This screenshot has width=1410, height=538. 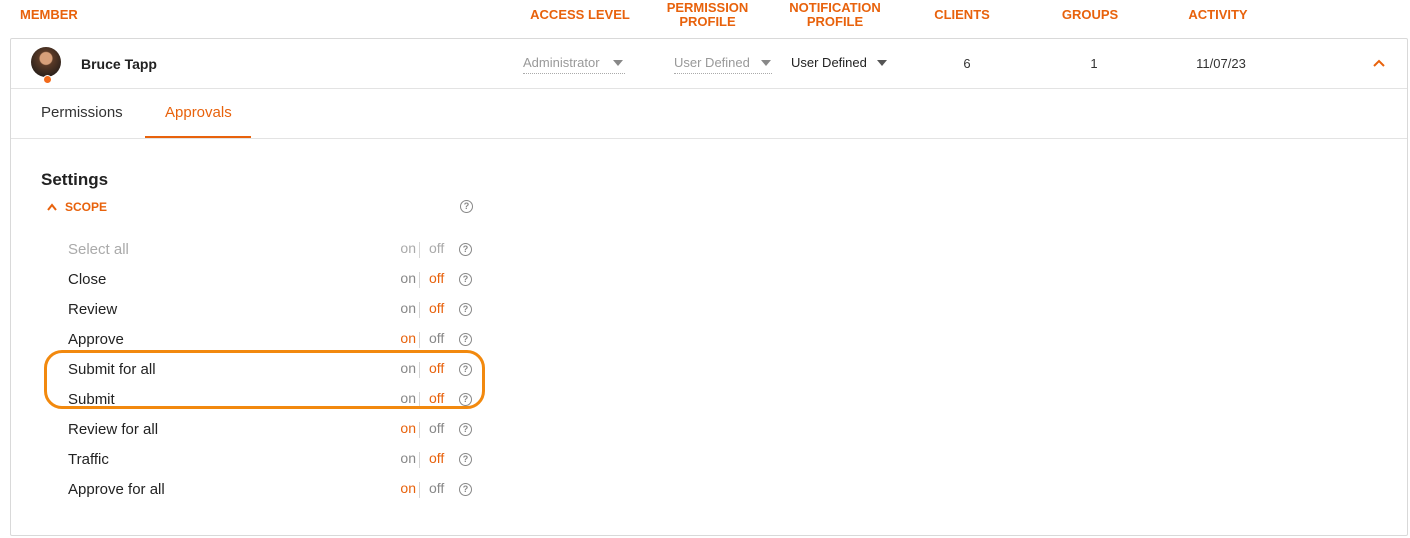 I want to click on column-clients: CLIENTS, so click(x=962, y=14).